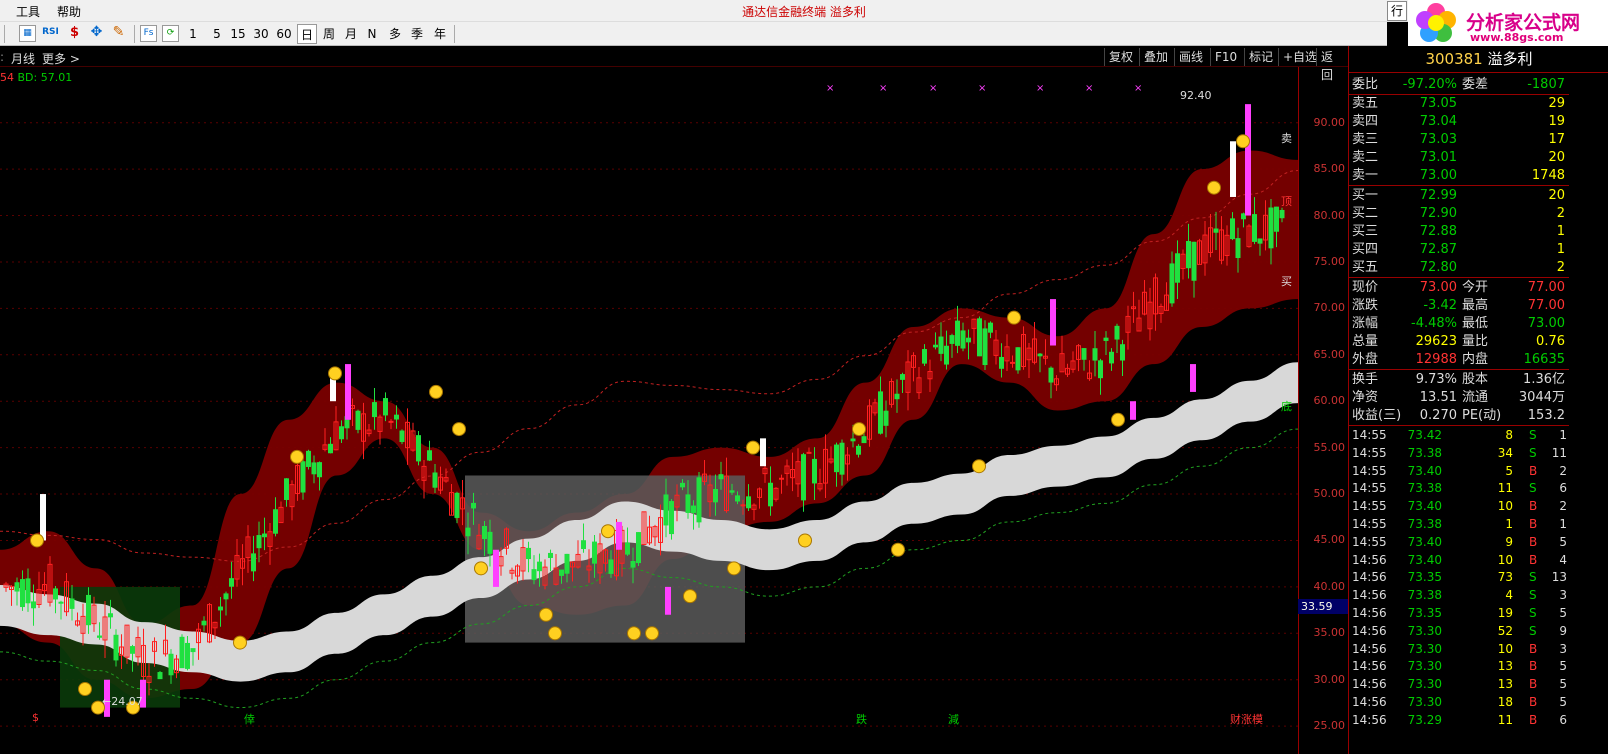  I want to click on bottom-mark: 财涨模, so click(1246, 719).